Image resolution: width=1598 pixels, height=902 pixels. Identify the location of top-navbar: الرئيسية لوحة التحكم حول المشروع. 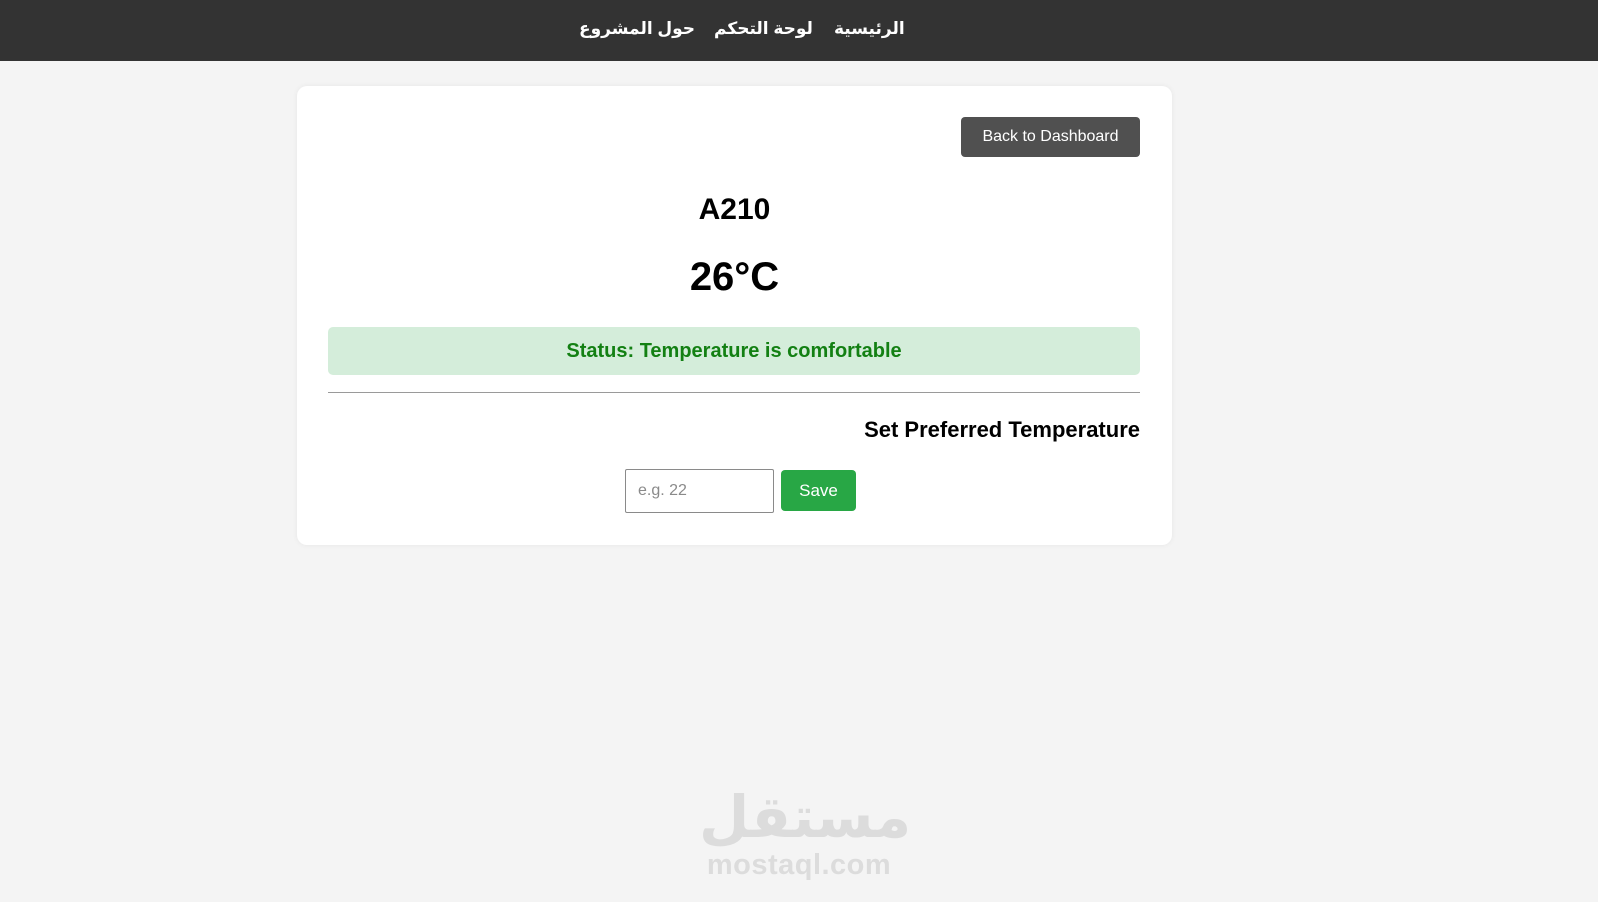
(799, 30).